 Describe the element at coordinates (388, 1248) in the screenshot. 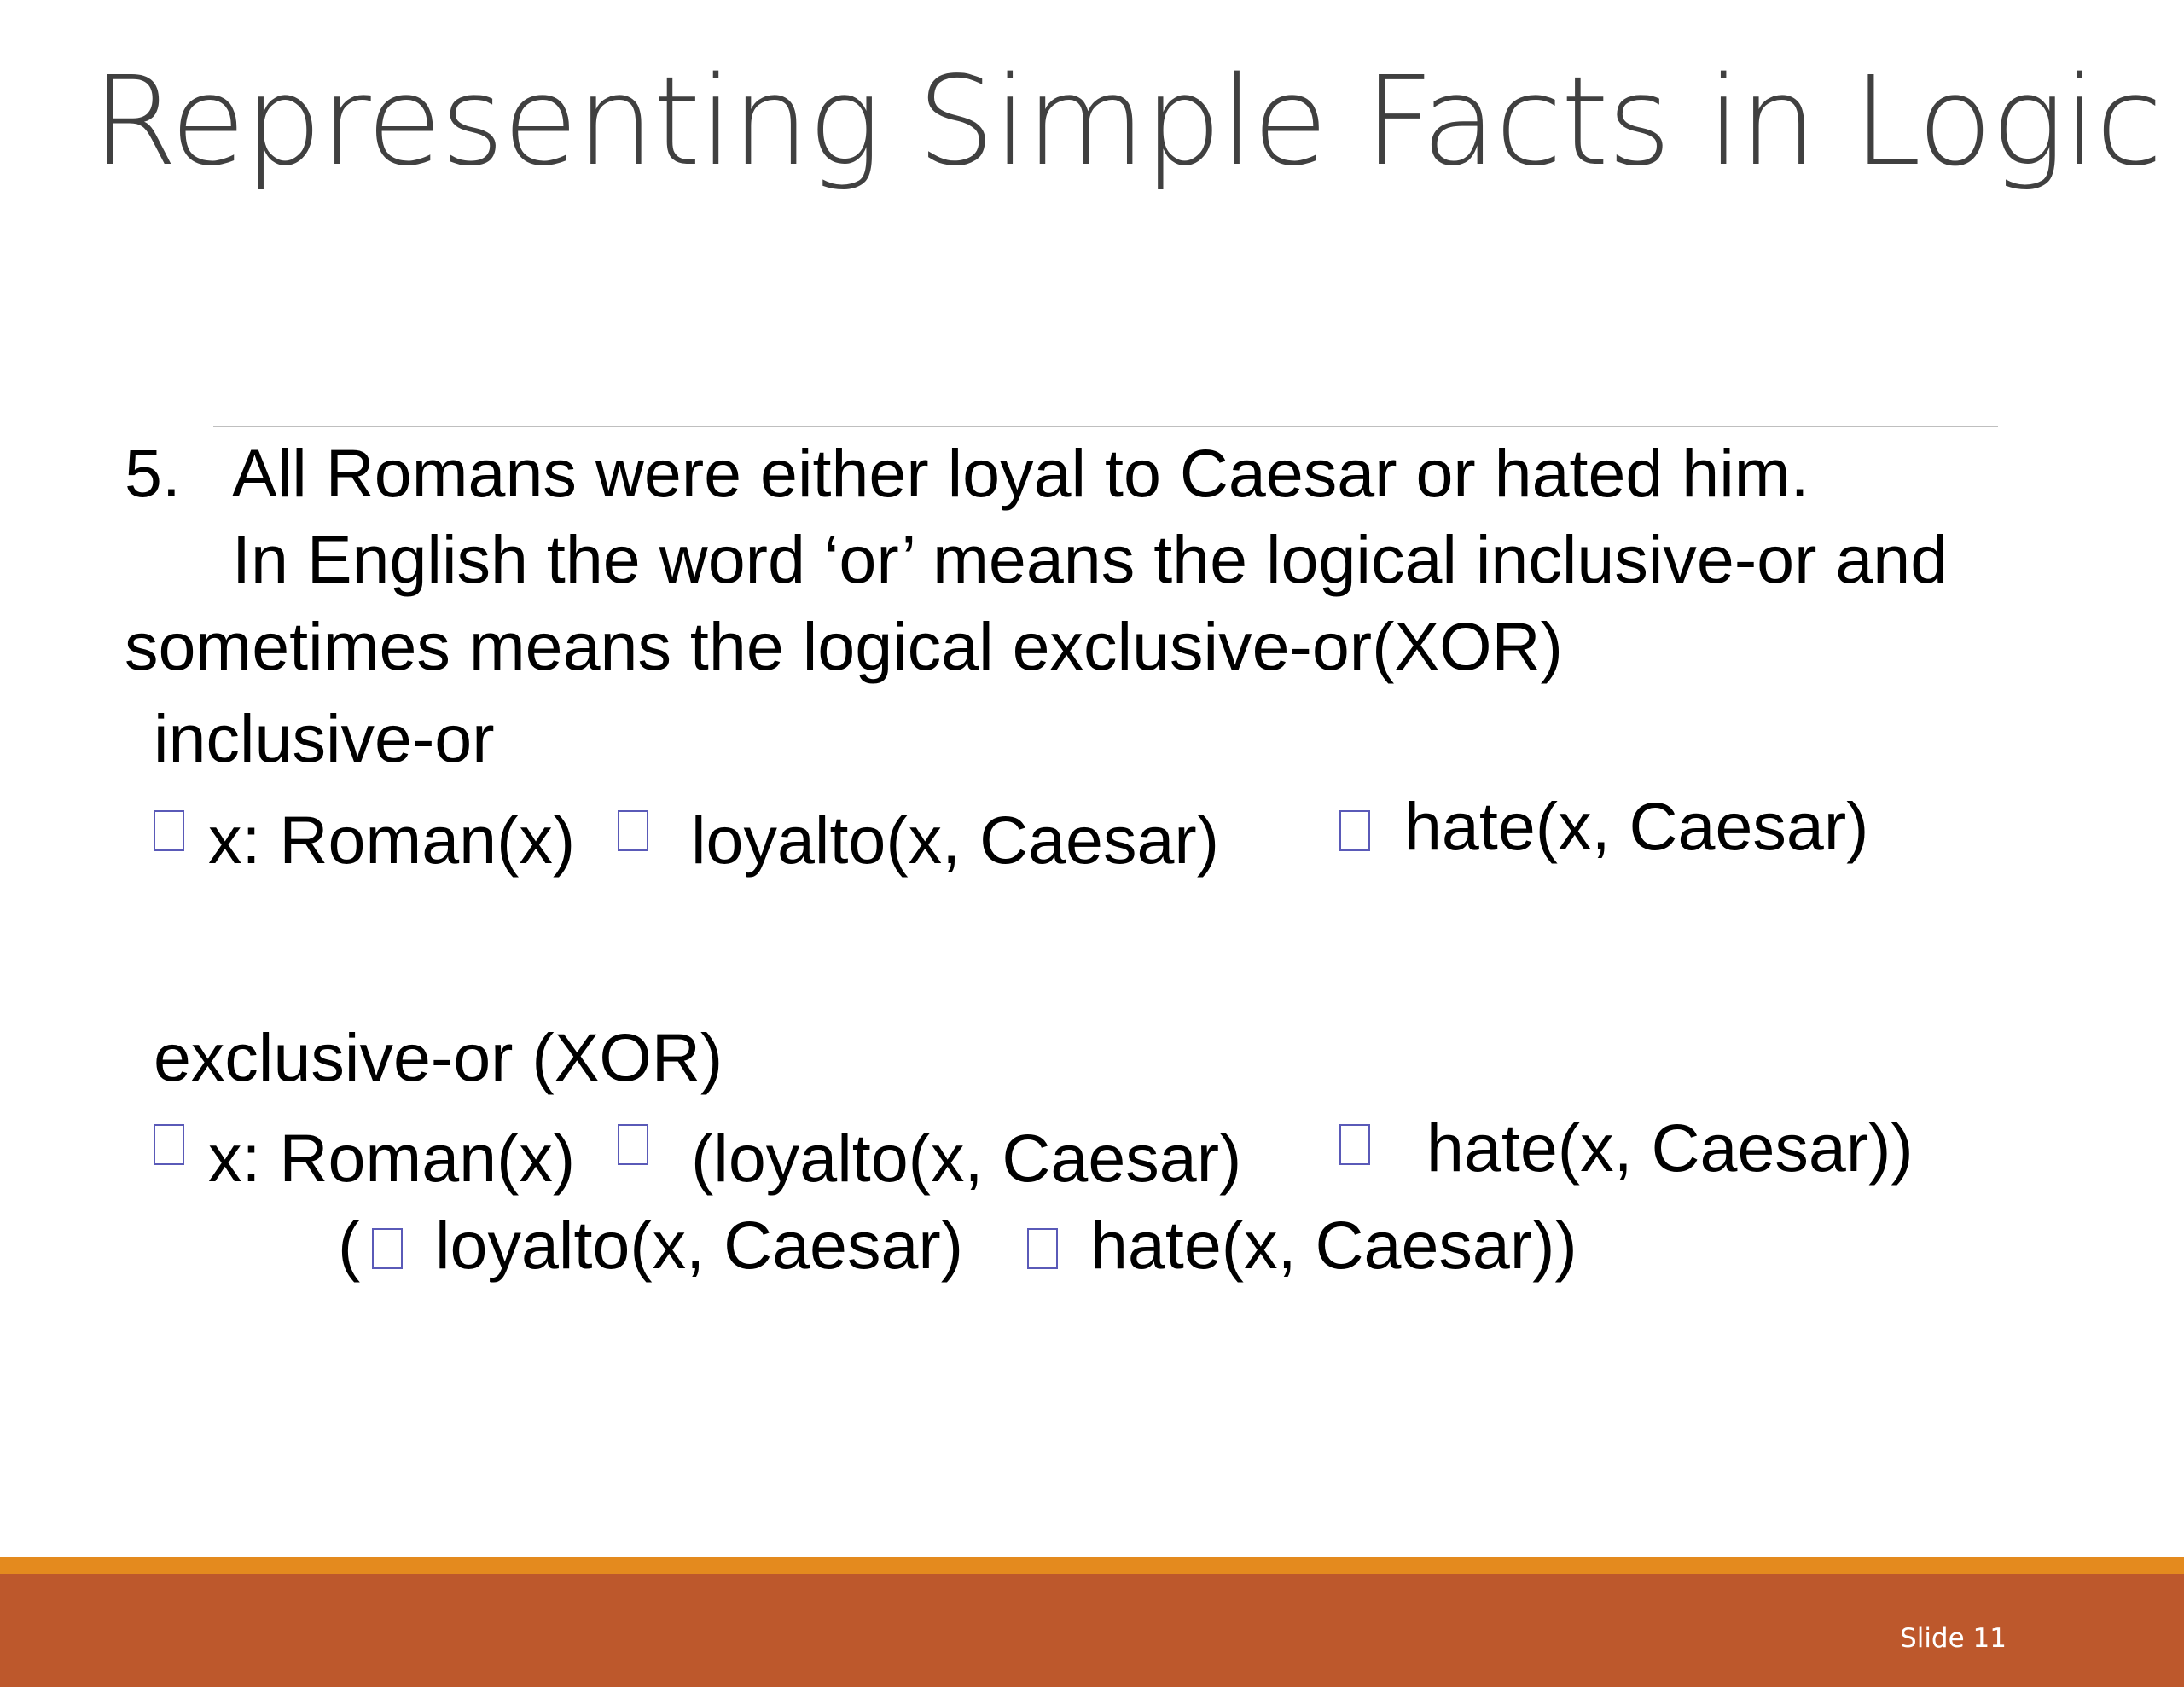

I see `not-symbol-icon` at that location.